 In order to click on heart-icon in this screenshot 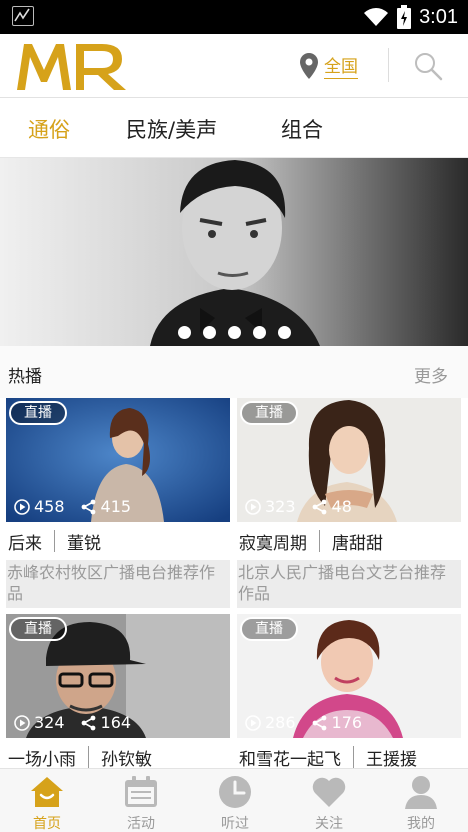, I will do `click(329, 792)`.